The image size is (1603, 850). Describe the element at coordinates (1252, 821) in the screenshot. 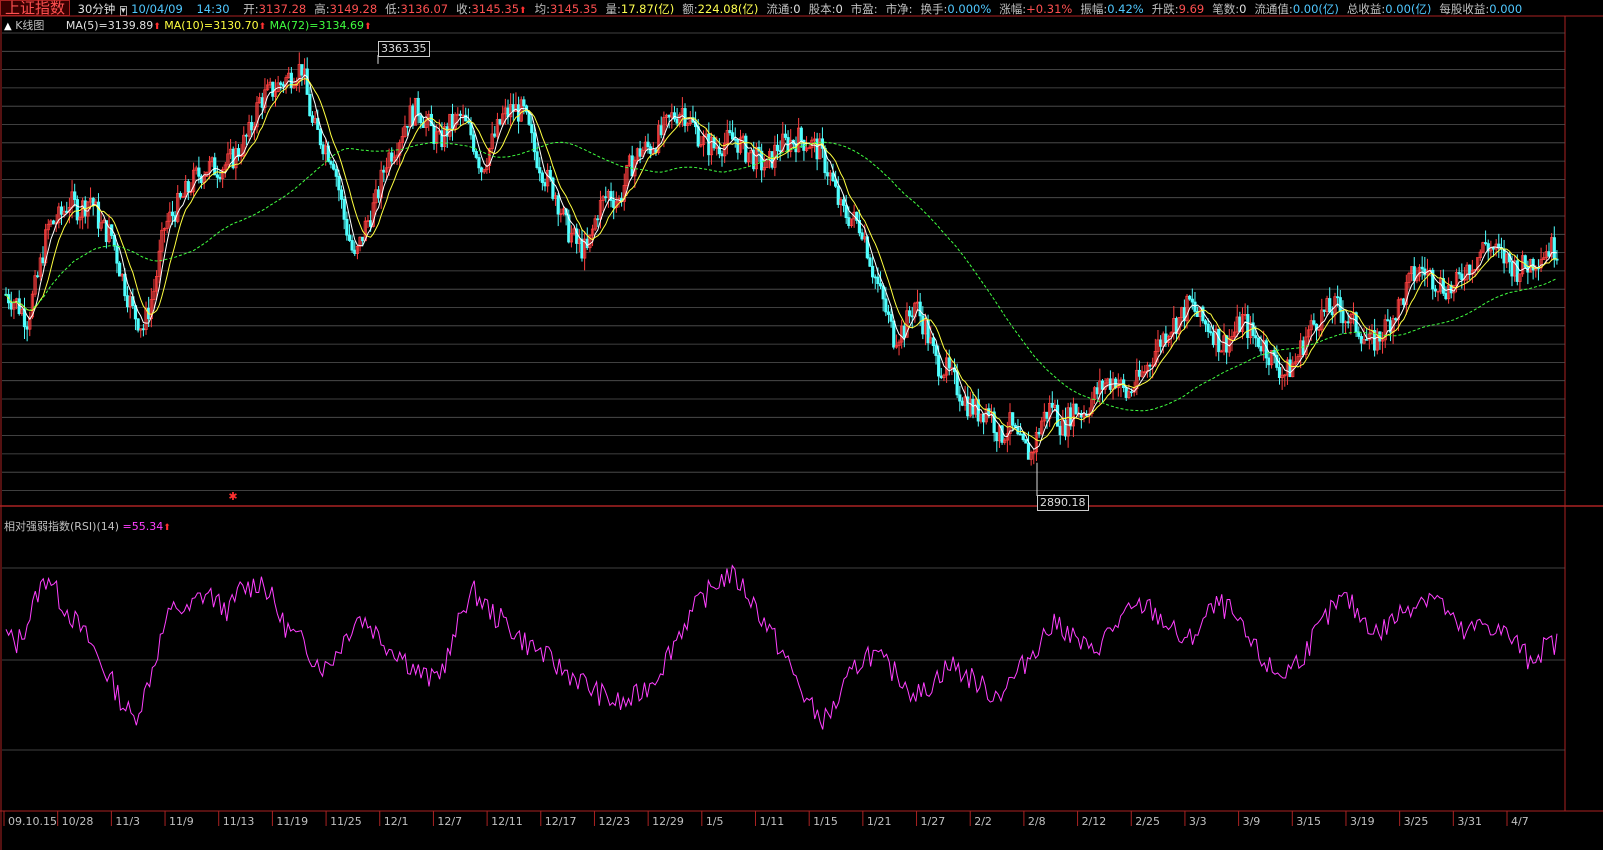

I see `x-axis-tick-label: 3/9` at that location.